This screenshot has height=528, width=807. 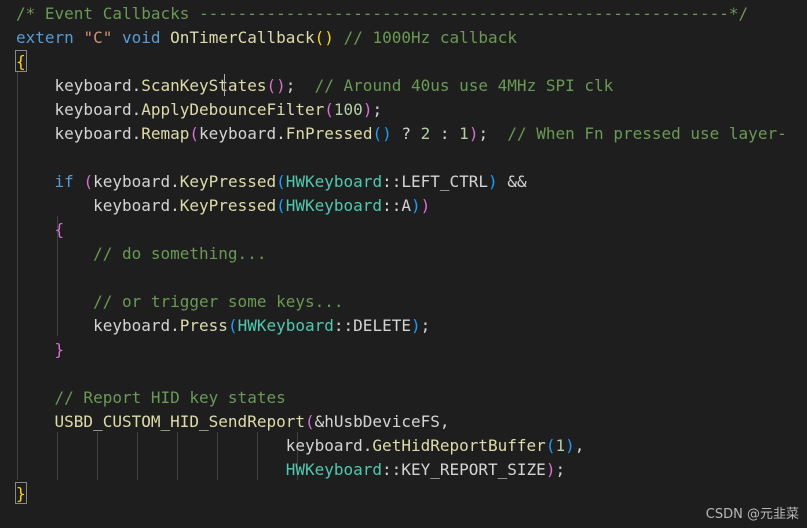 What do you see at coordinates (329, 133) in the screenshot?
I see `code-token: FnPressed` at bounding box center [329, 133].